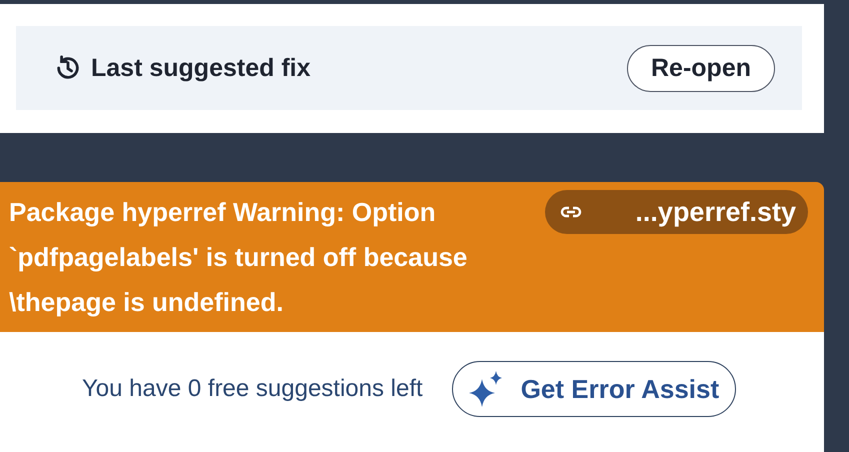  I want to click on reopen-button: Re-open, so click(701, 68).